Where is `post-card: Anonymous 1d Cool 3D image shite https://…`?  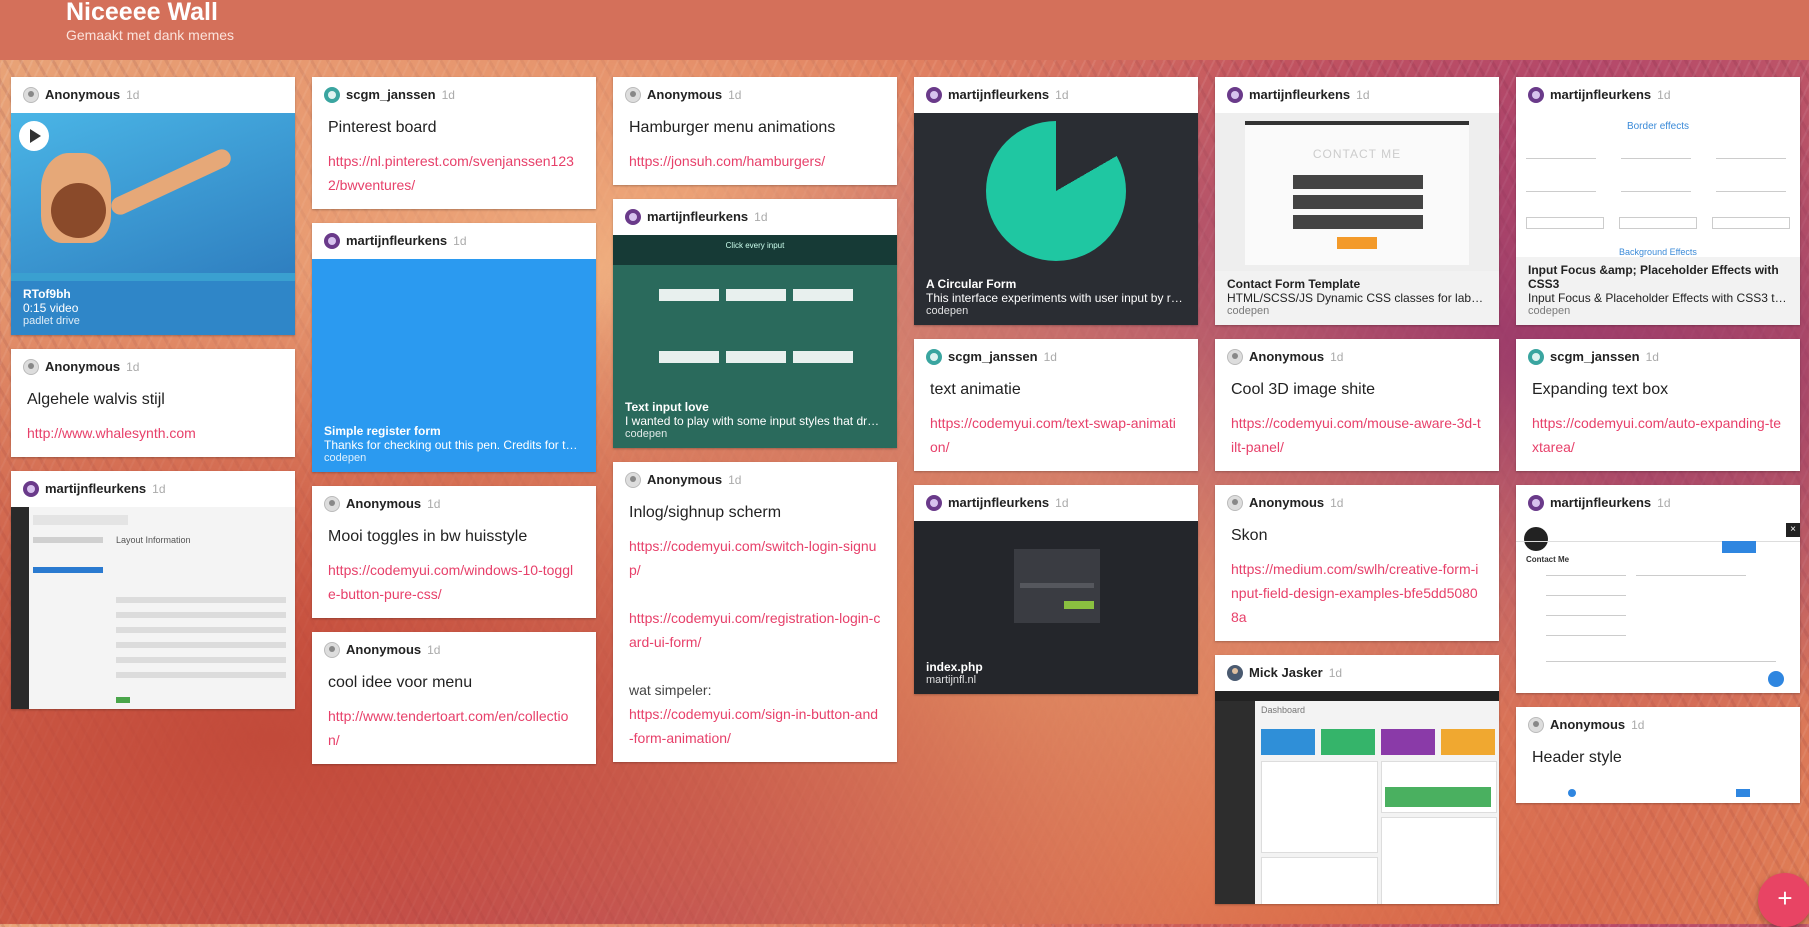
post-card: Anonymous 1d Cool 3D image shite https://… is located at coordinates (1357, 405).